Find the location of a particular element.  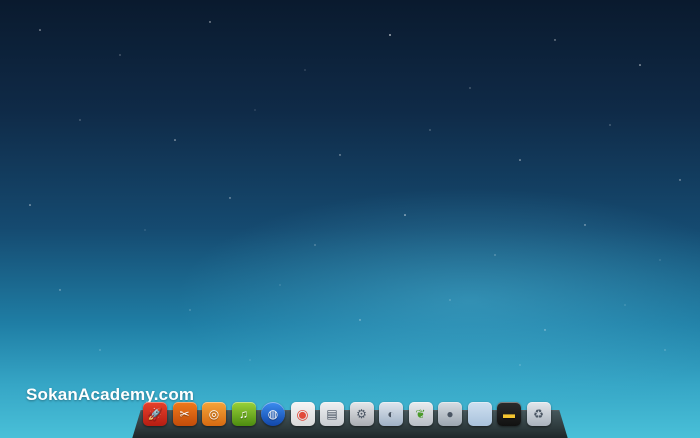

dock-item-6: ▤ is located at coordinates (332, 414).